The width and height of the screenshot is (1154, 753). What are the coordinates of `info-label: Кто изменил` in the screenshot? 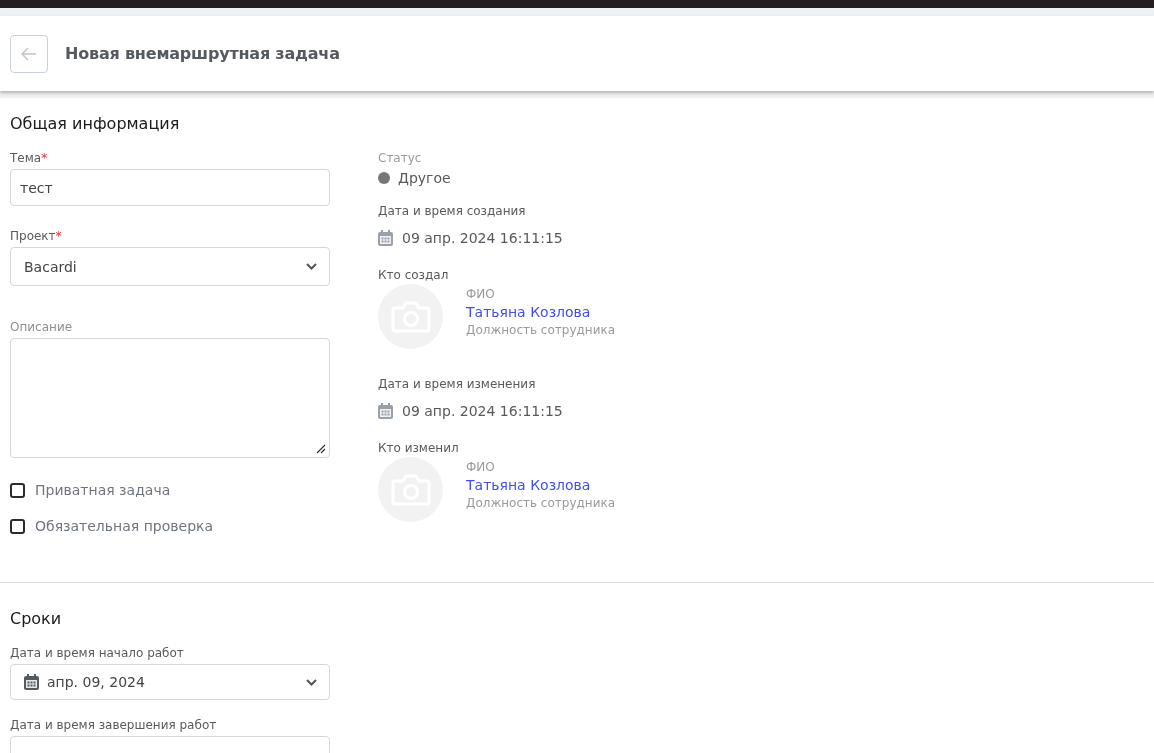 It's located at (419, 448).